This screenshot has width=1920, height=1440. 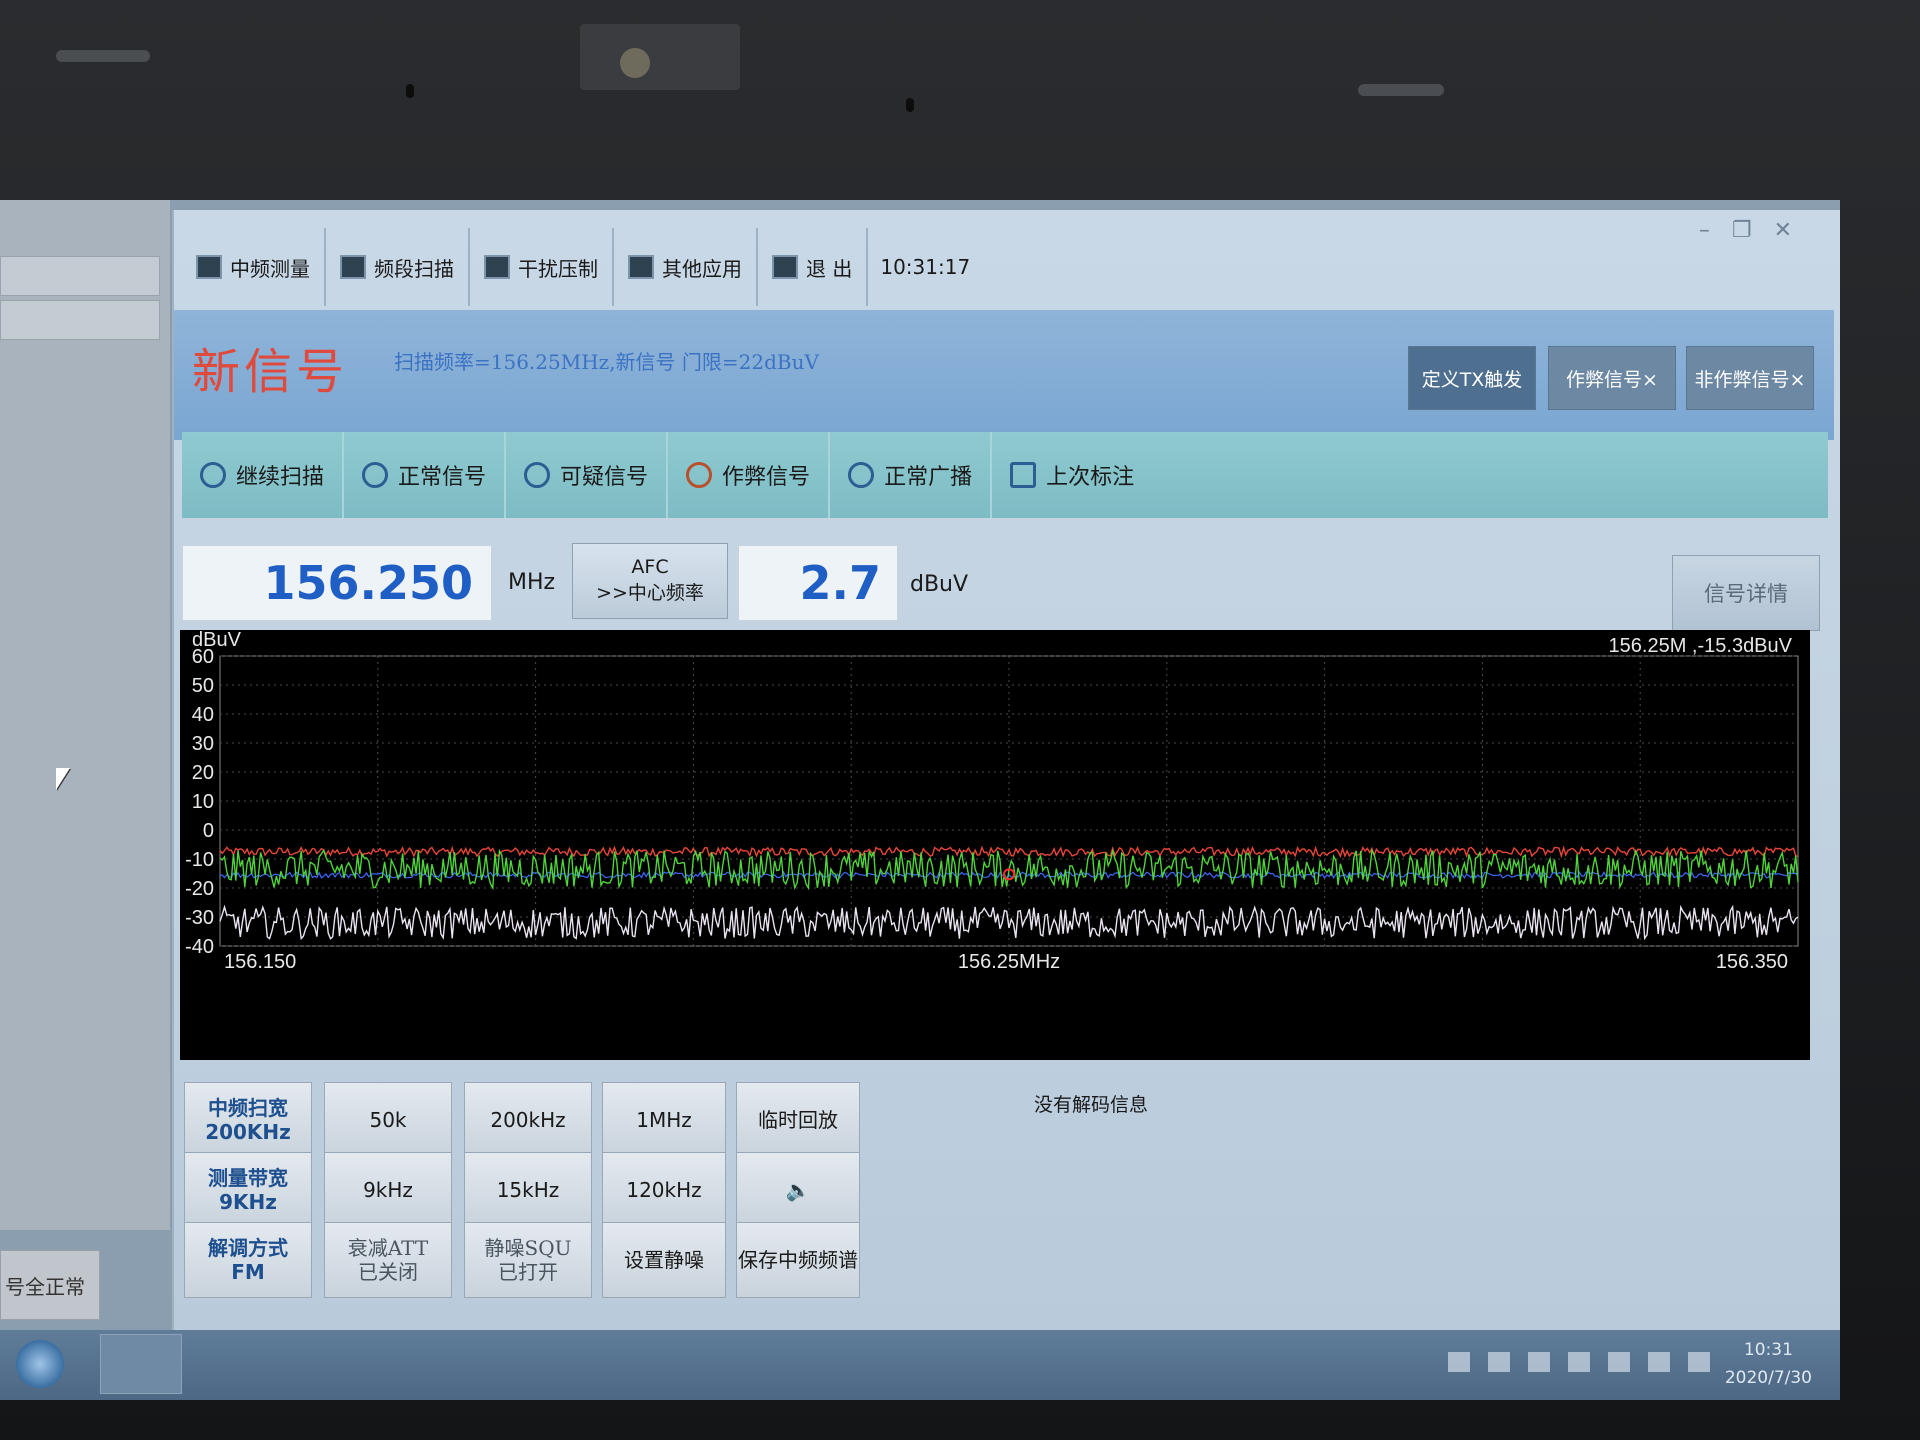 What do you see at coordinates (217, 640) in the screenshot?
I see `y-axis-label: dBuV` at bounding box center [217, 640].